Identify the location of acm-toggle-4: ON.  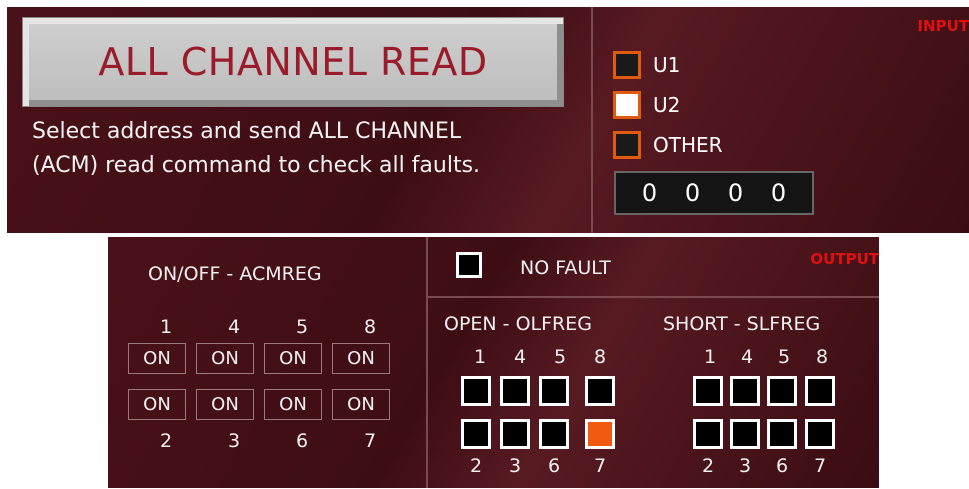
(225, 358).